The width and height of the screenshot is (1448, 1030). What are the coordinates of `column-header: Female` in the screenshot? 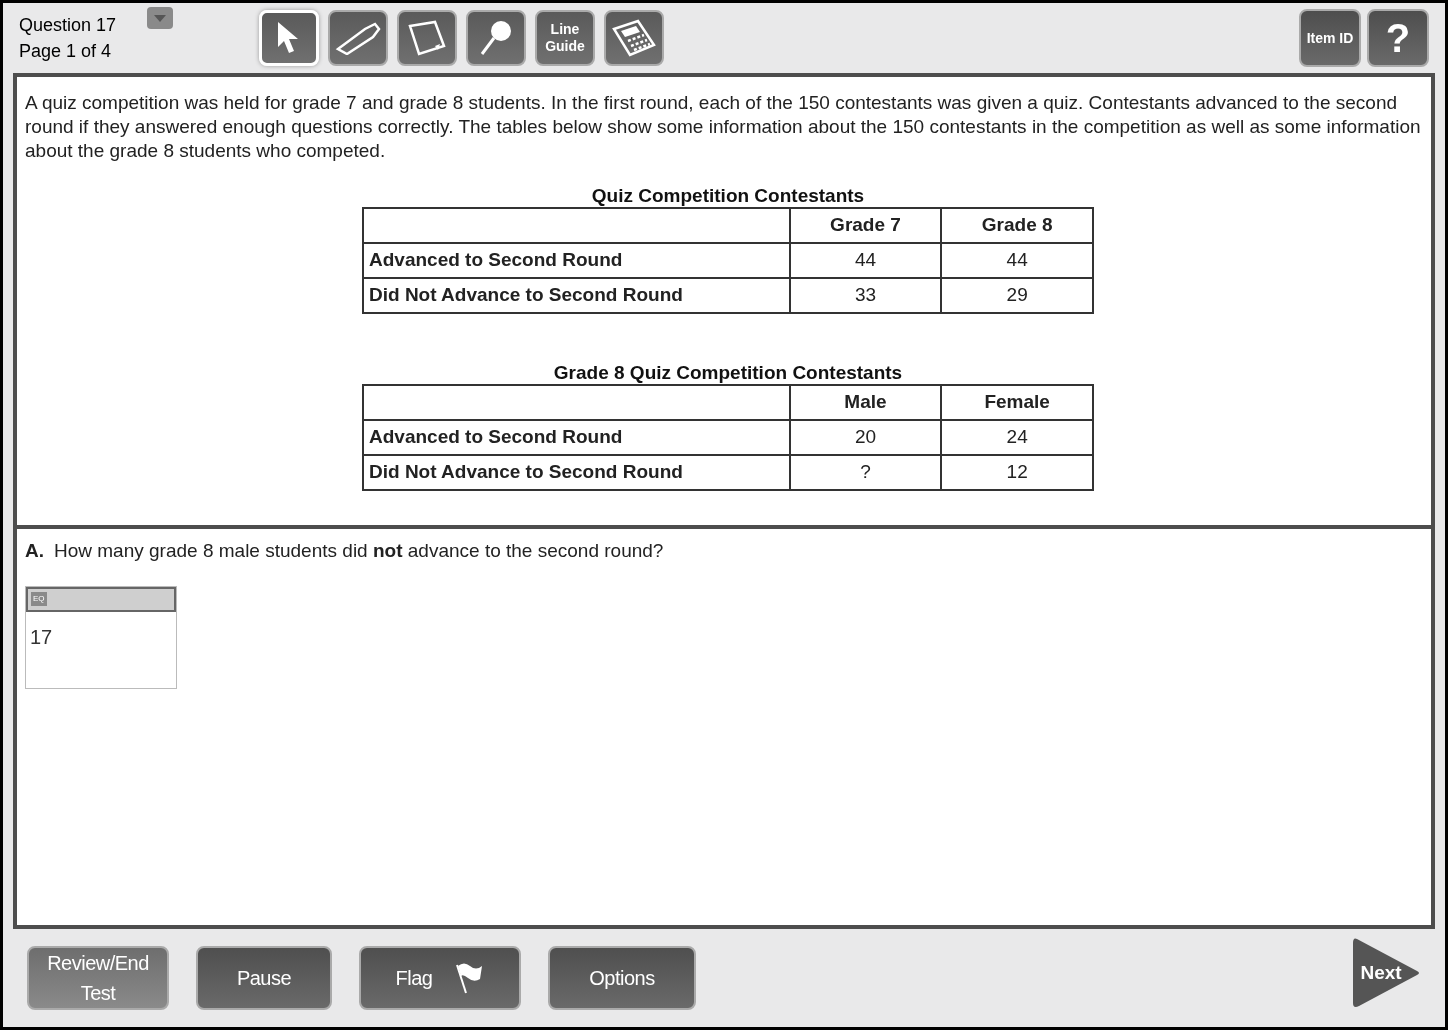 It's located at (1017, 402).